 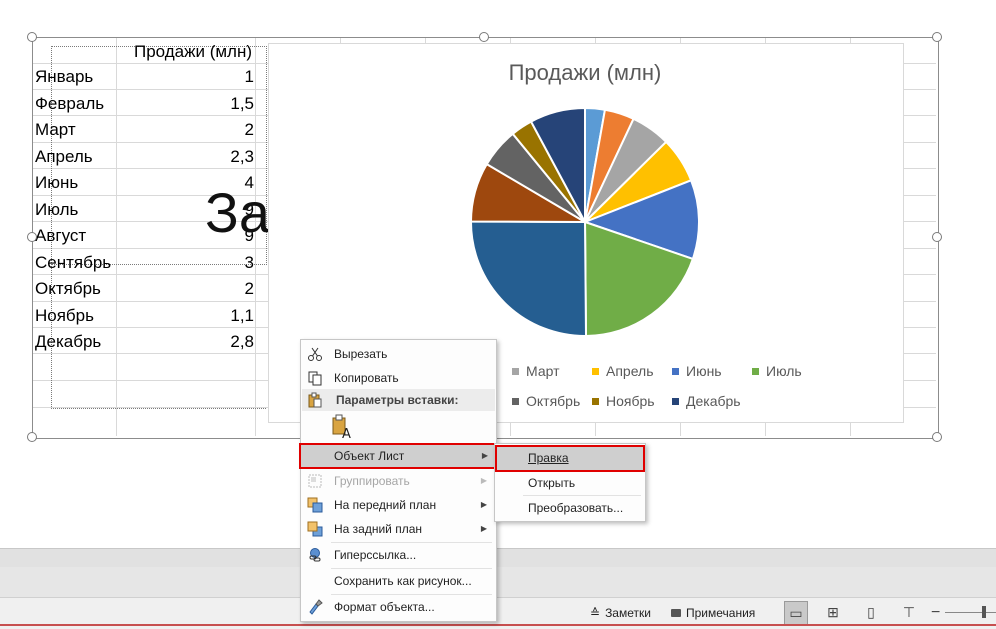 What do you see at coordinates (595, 613) in the screenshot?
I see `notes-icon: ≙` at bounding box center [595, 613].